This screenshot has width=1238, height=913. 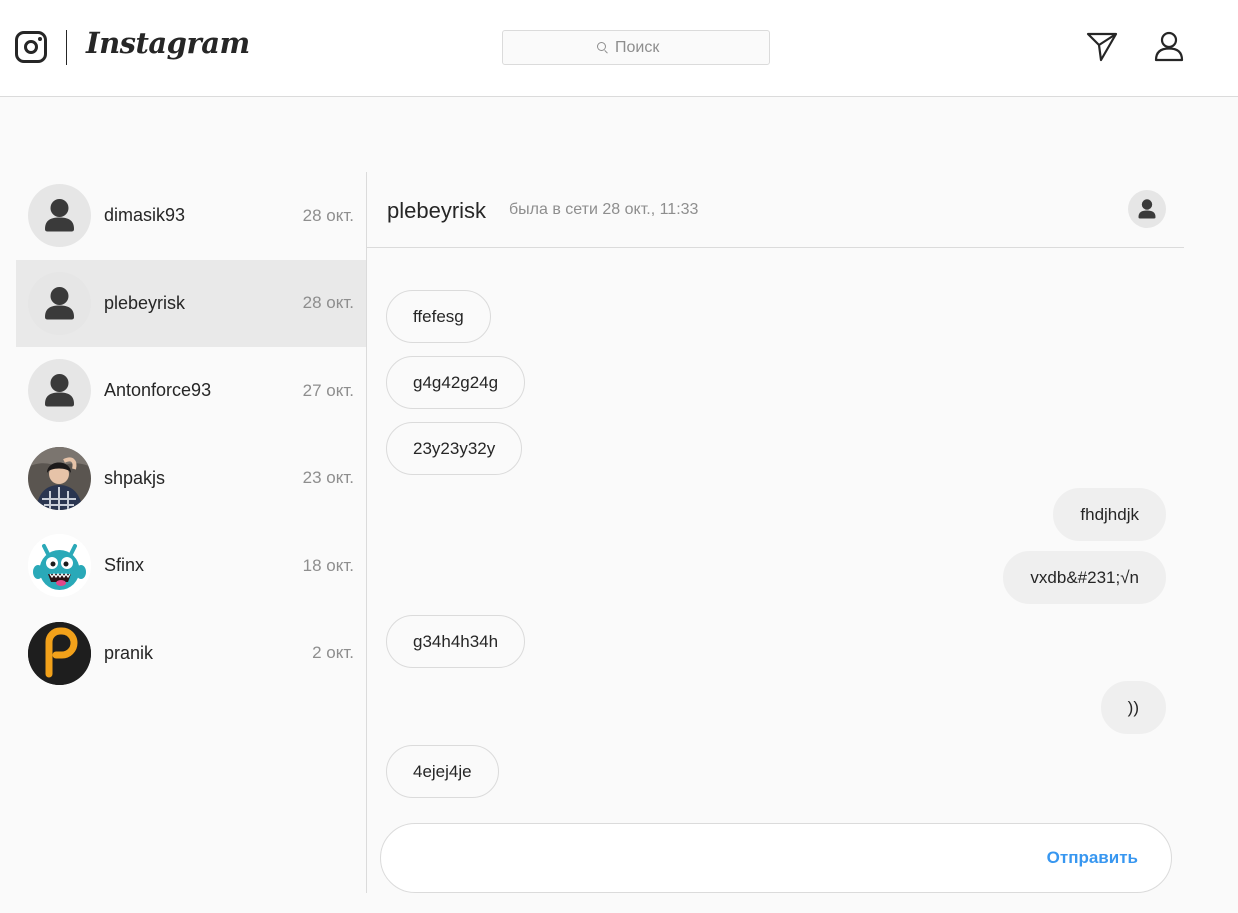 I want to click on conversation-name: Sfinx, so click(x=124, y=565).